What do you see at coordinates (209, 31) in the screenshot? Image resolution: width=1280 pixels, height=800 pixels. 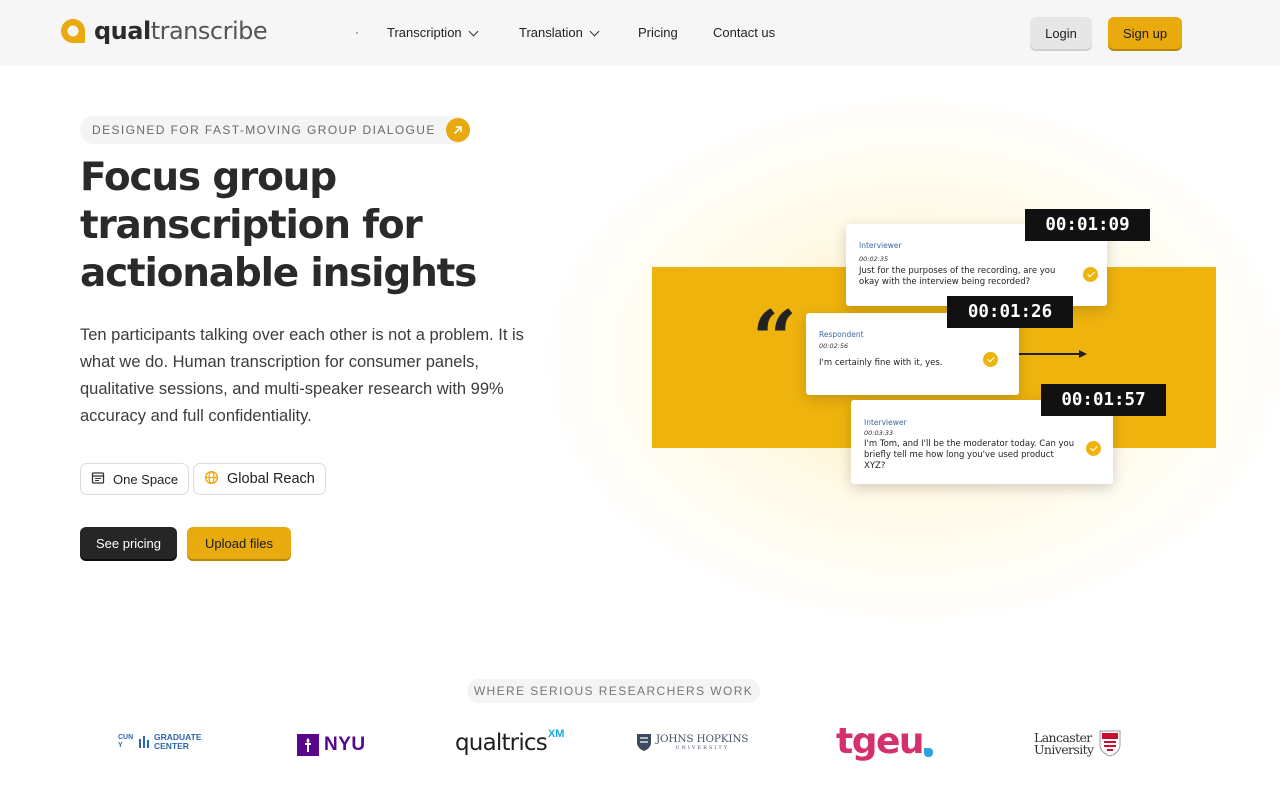 I see `logo-wordmark-light: transcribe` at bounding box center [209, 31].